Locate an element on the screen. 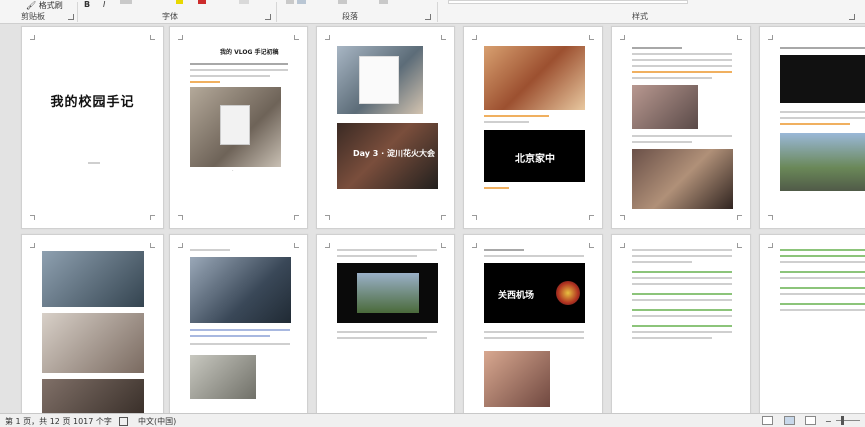 The width and height of the screenshot is (865, 427). styles-group-label: 样式 is located at coordinates (640, 16).